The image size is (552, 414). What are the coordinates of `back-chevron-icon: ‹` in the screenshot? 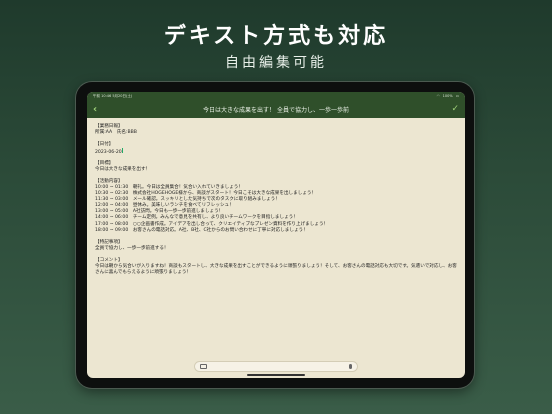 It's located at (99, 109).